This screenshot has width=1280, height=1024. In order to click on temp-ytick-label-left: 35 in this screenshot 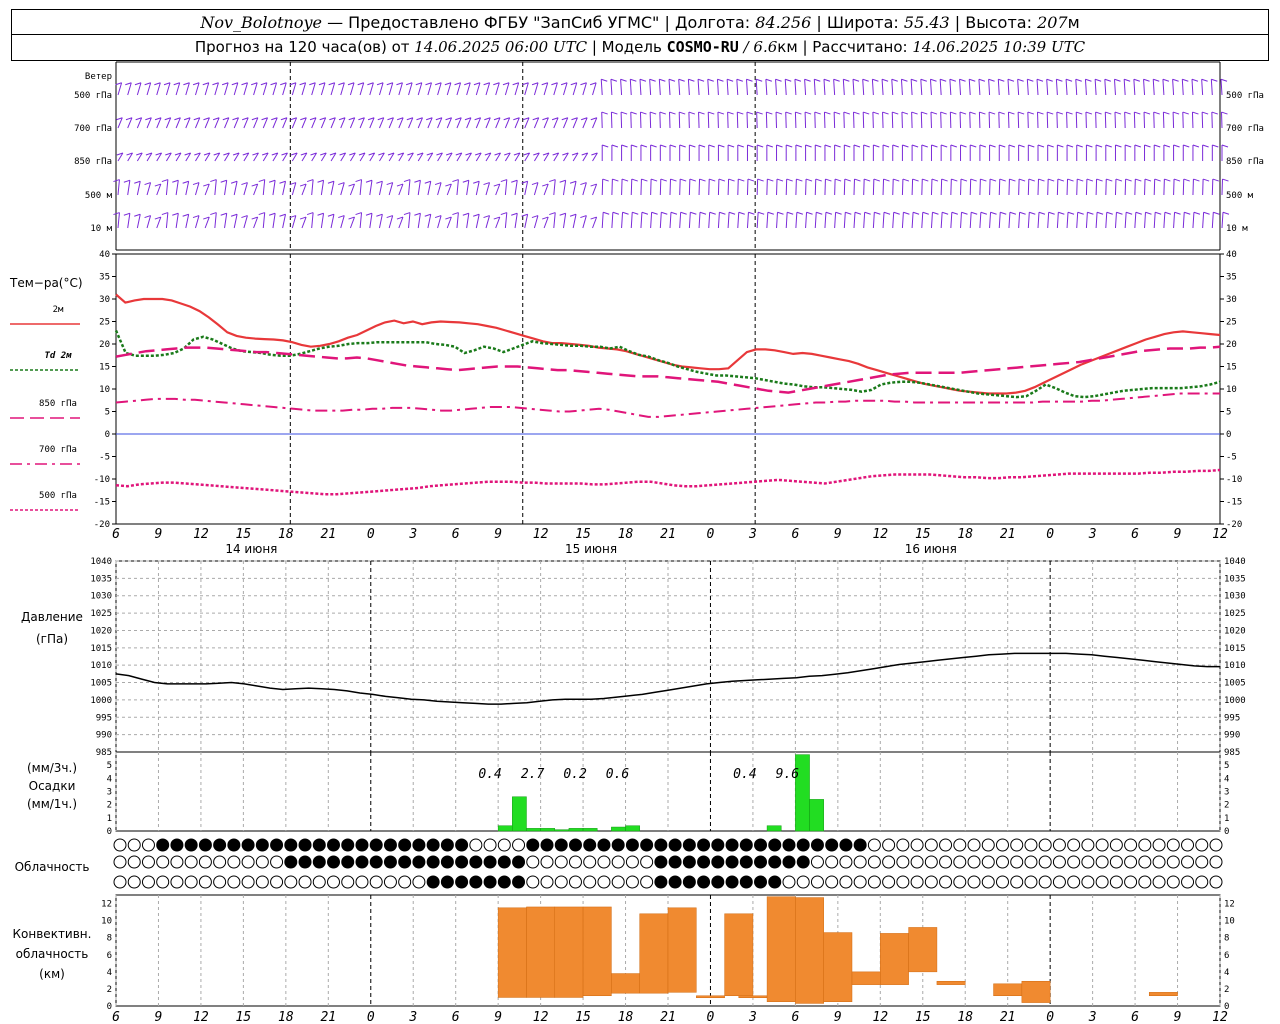, I will do `click(104, 278)`.